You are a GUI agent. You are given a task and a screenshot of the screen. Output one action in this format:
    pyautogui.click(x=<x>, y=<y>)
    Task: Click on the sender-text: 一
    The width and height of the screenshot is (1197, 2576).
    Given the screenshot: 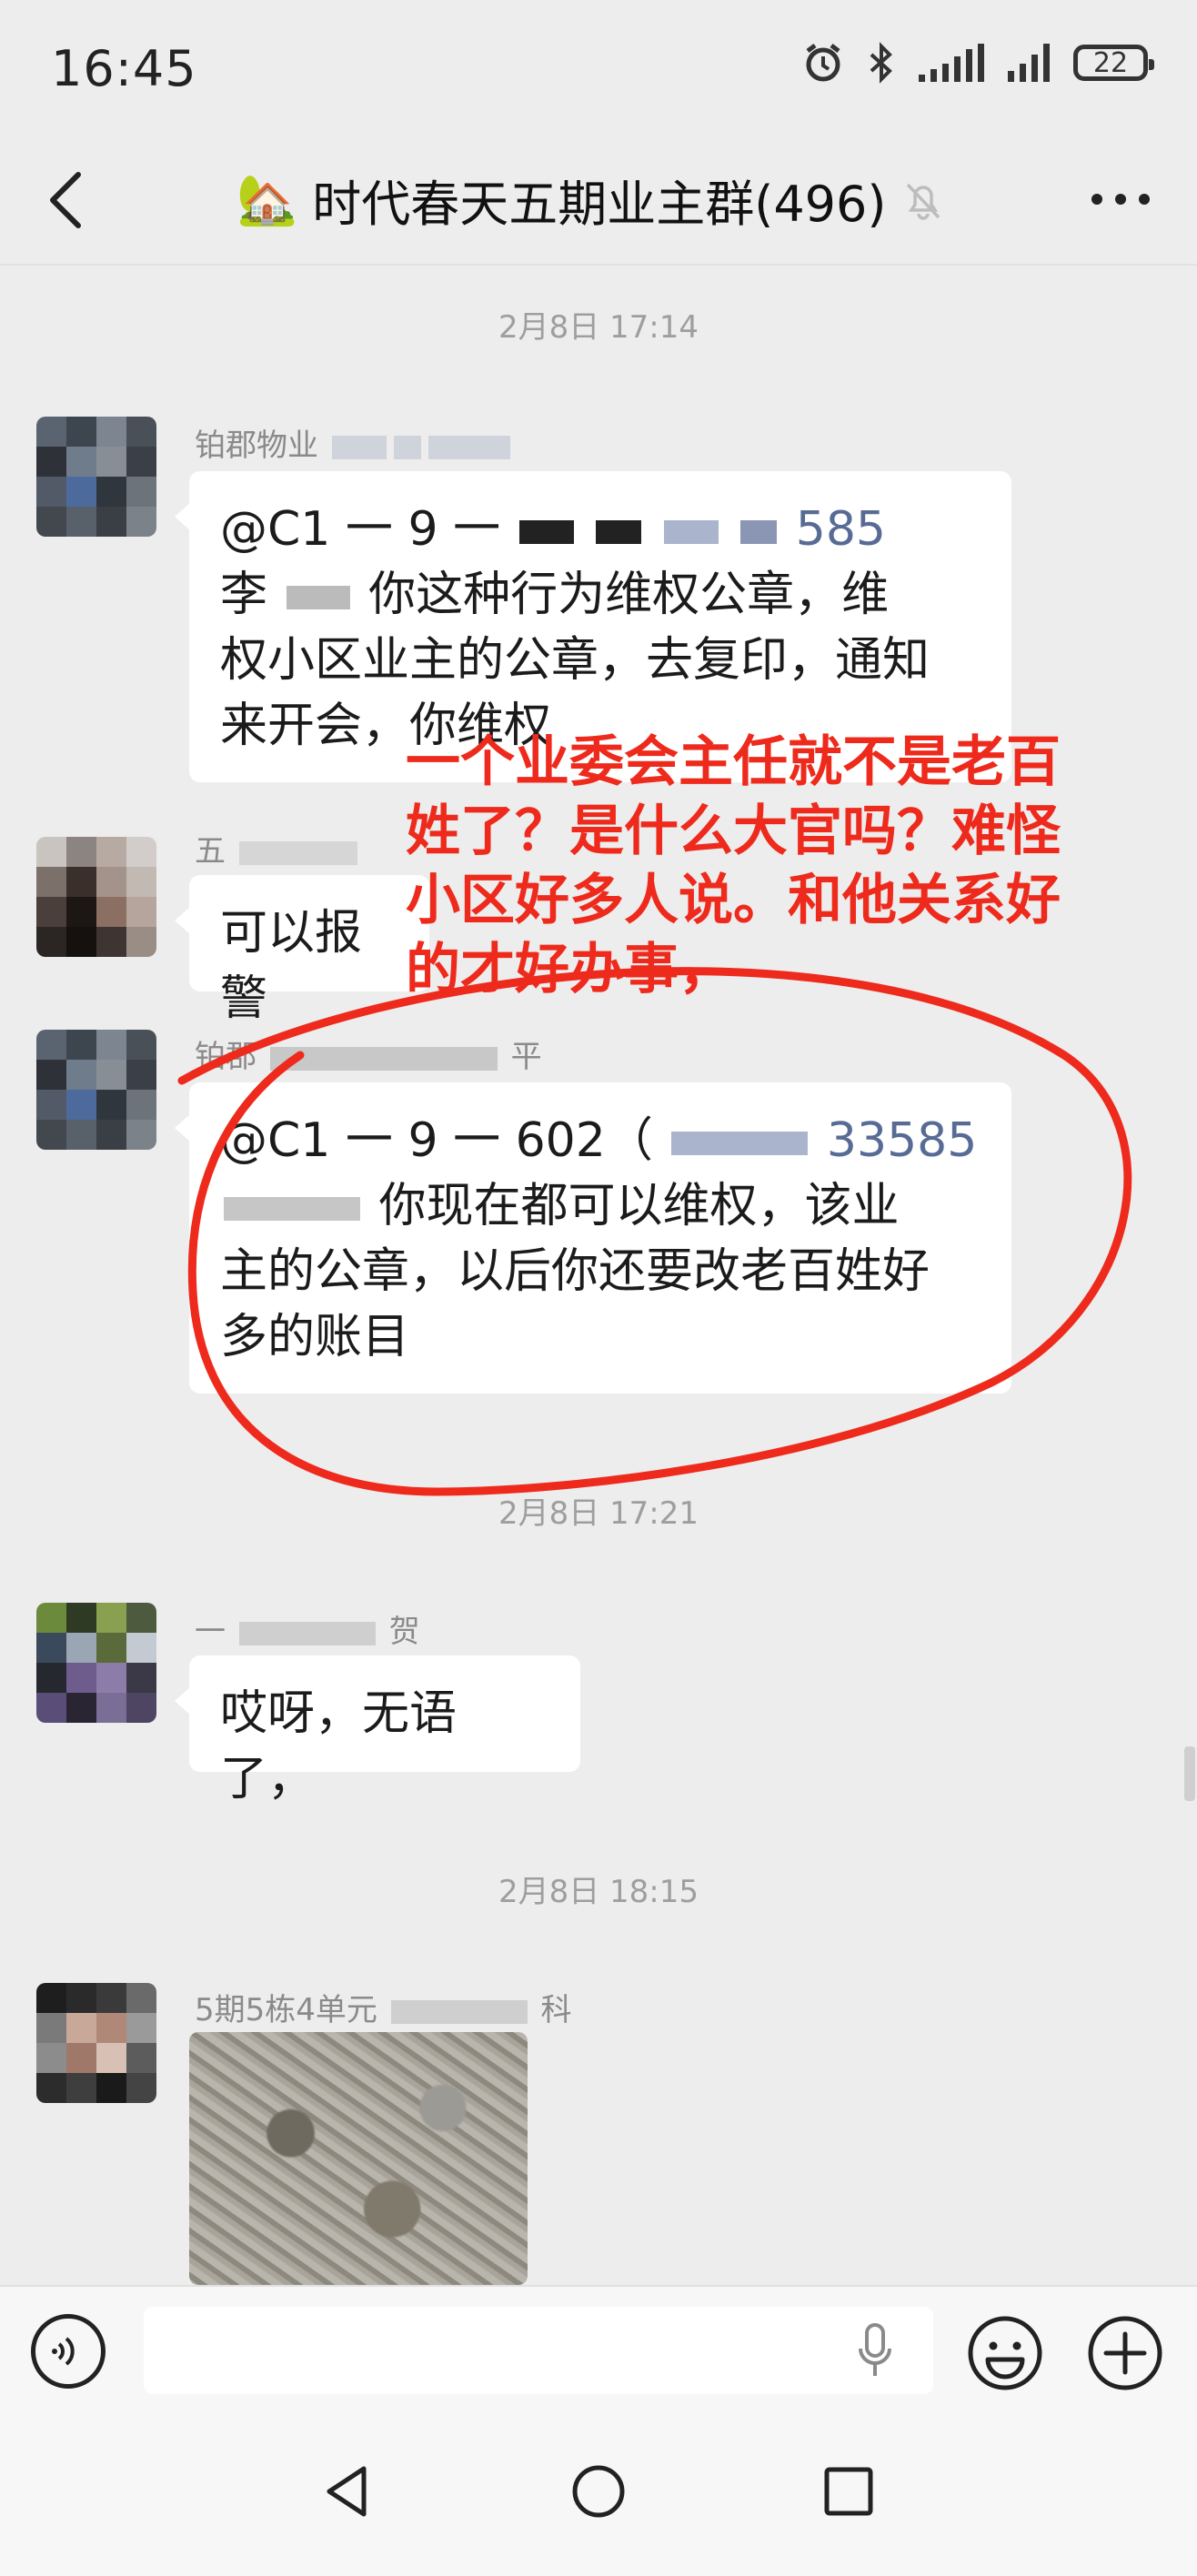 What is the action you would take?
    pyautogui.click(x=210, y=1632)
    